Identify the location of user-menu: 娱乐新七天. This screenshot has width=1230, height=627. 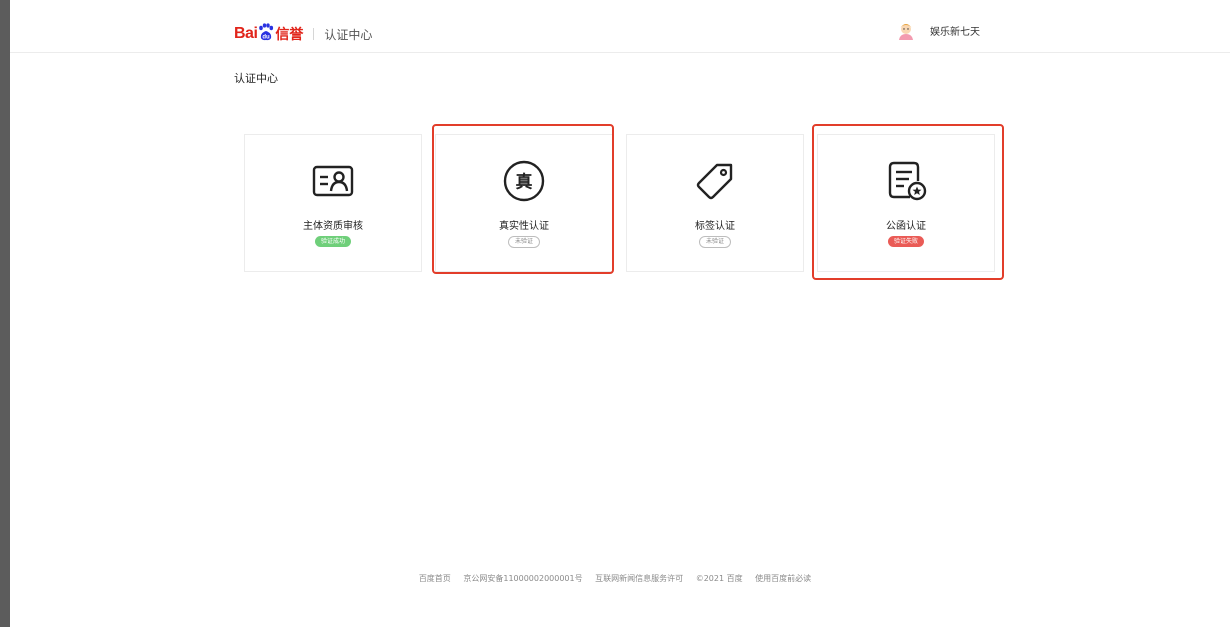
(938, 30).